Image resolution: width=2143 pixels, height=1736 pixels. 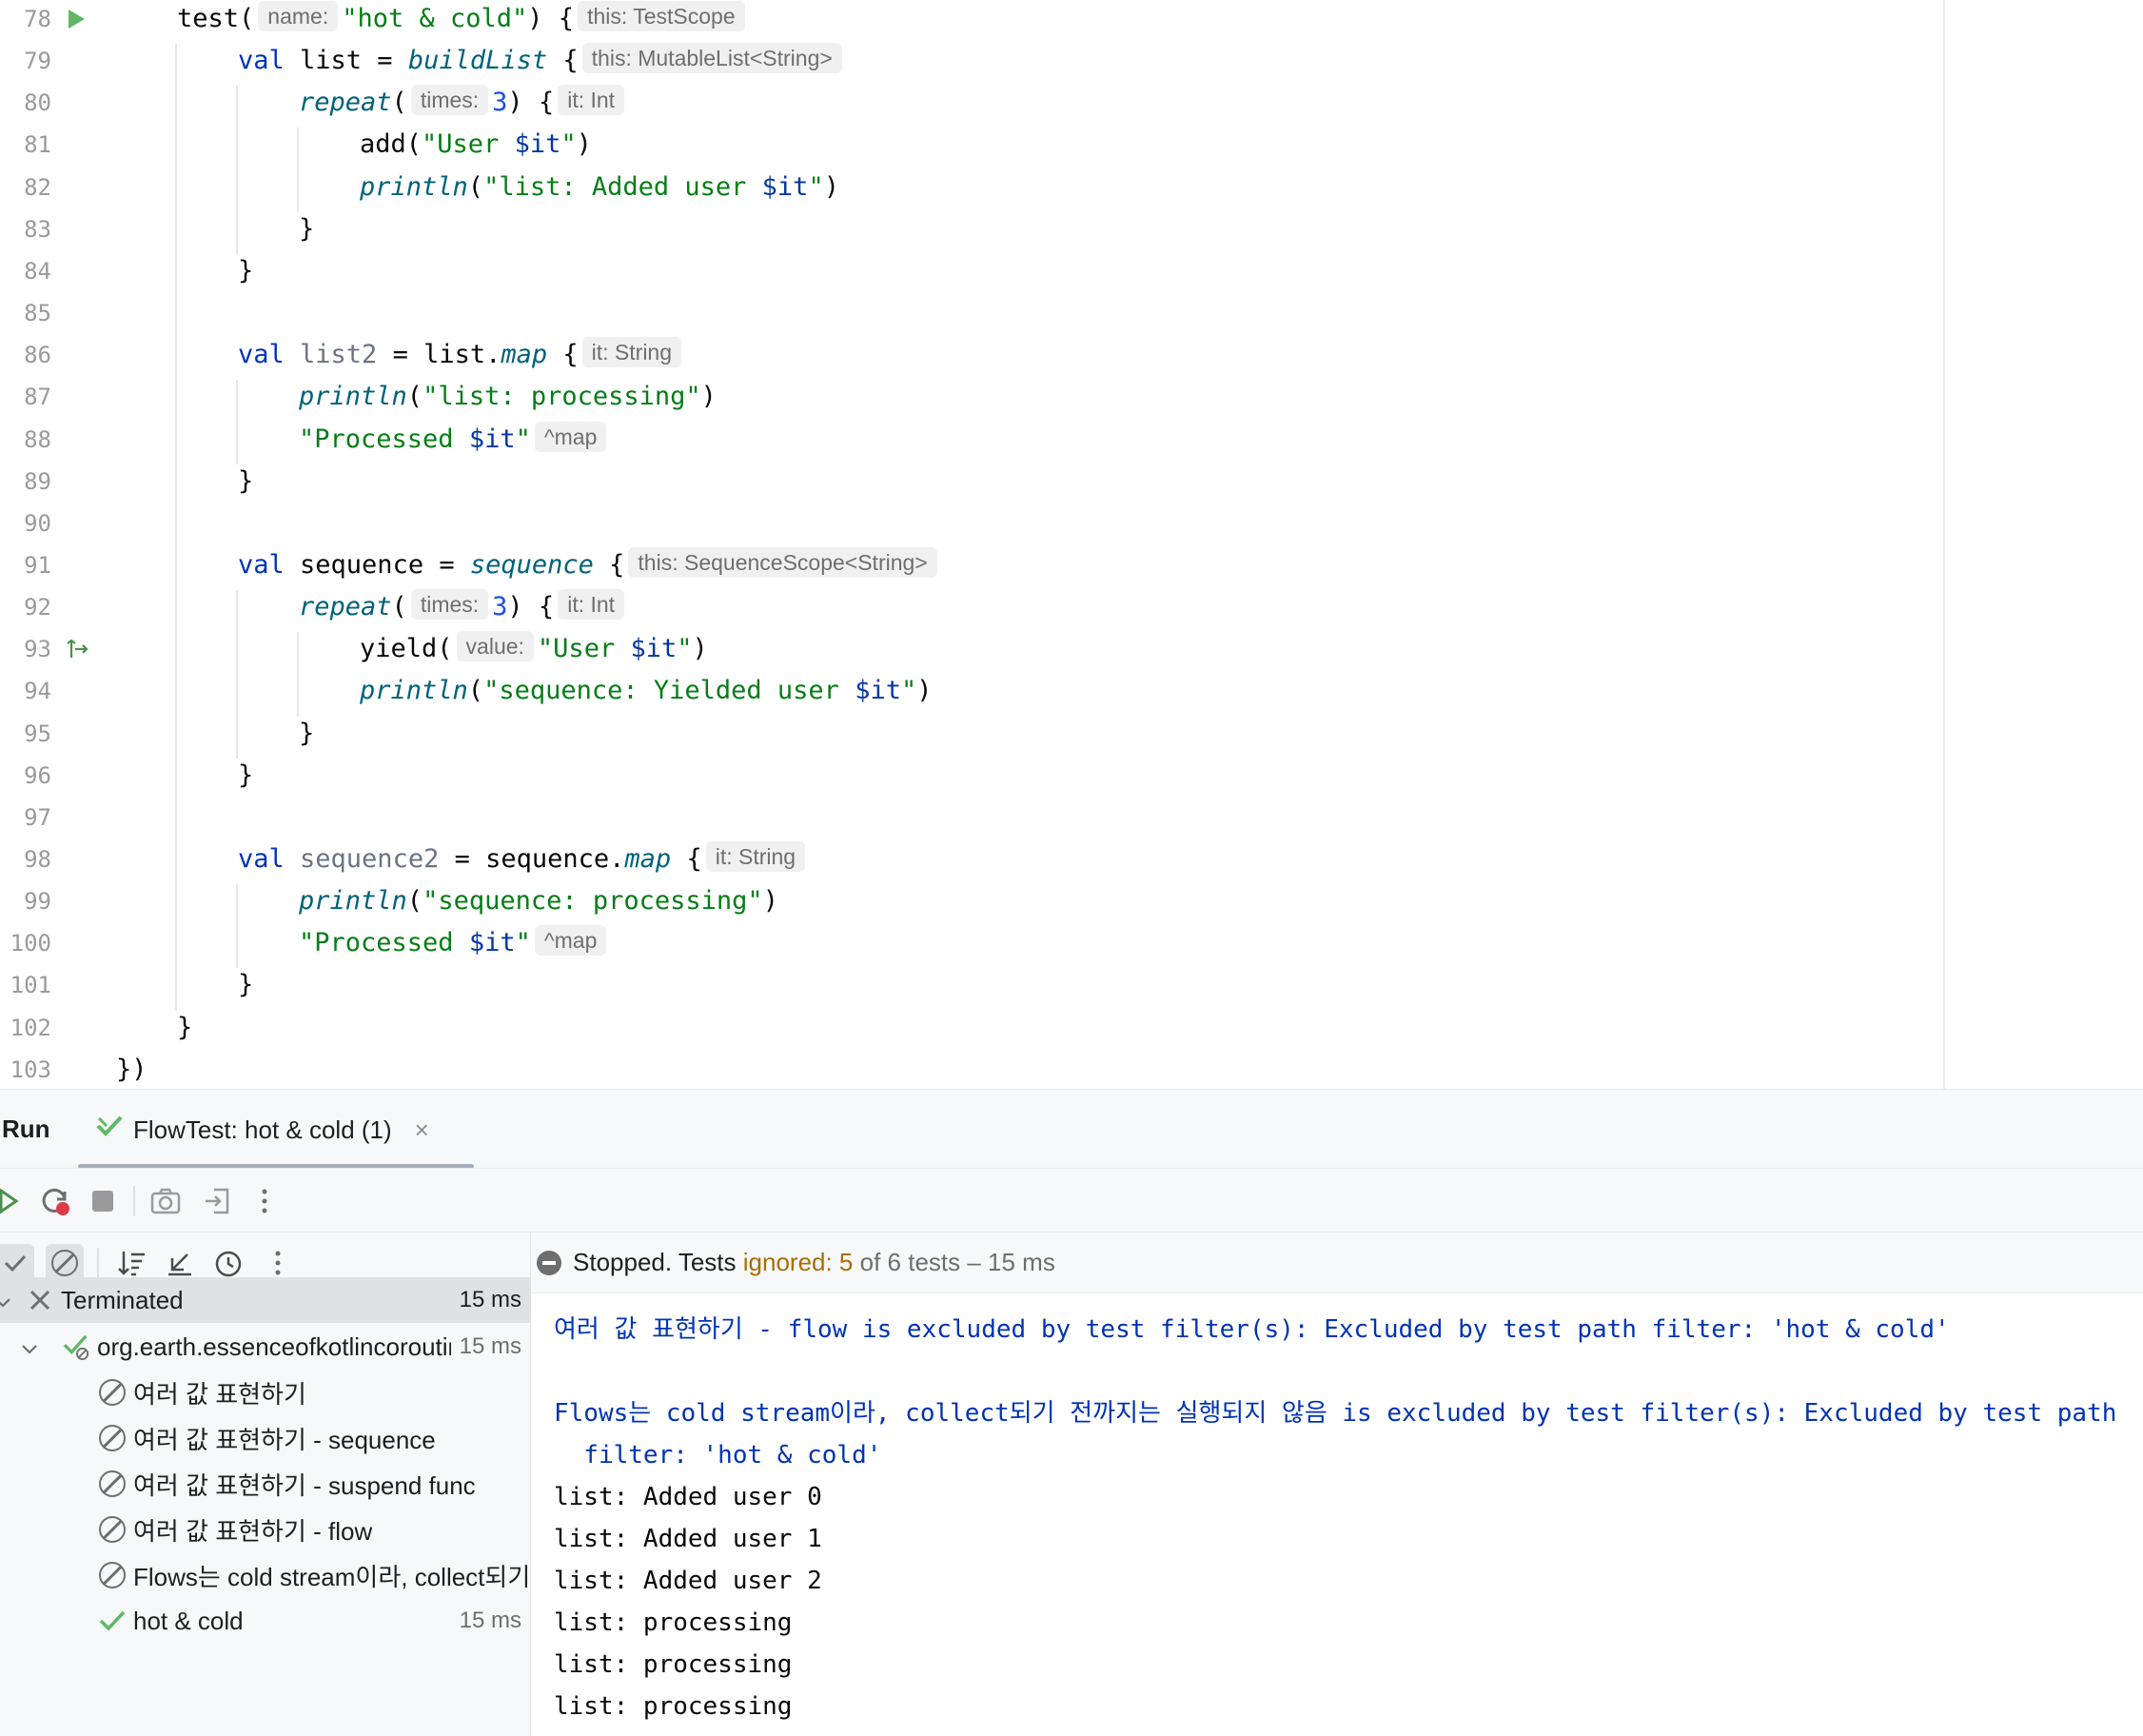 I want to click on collapse-icon, so click(x=179, y=1263).